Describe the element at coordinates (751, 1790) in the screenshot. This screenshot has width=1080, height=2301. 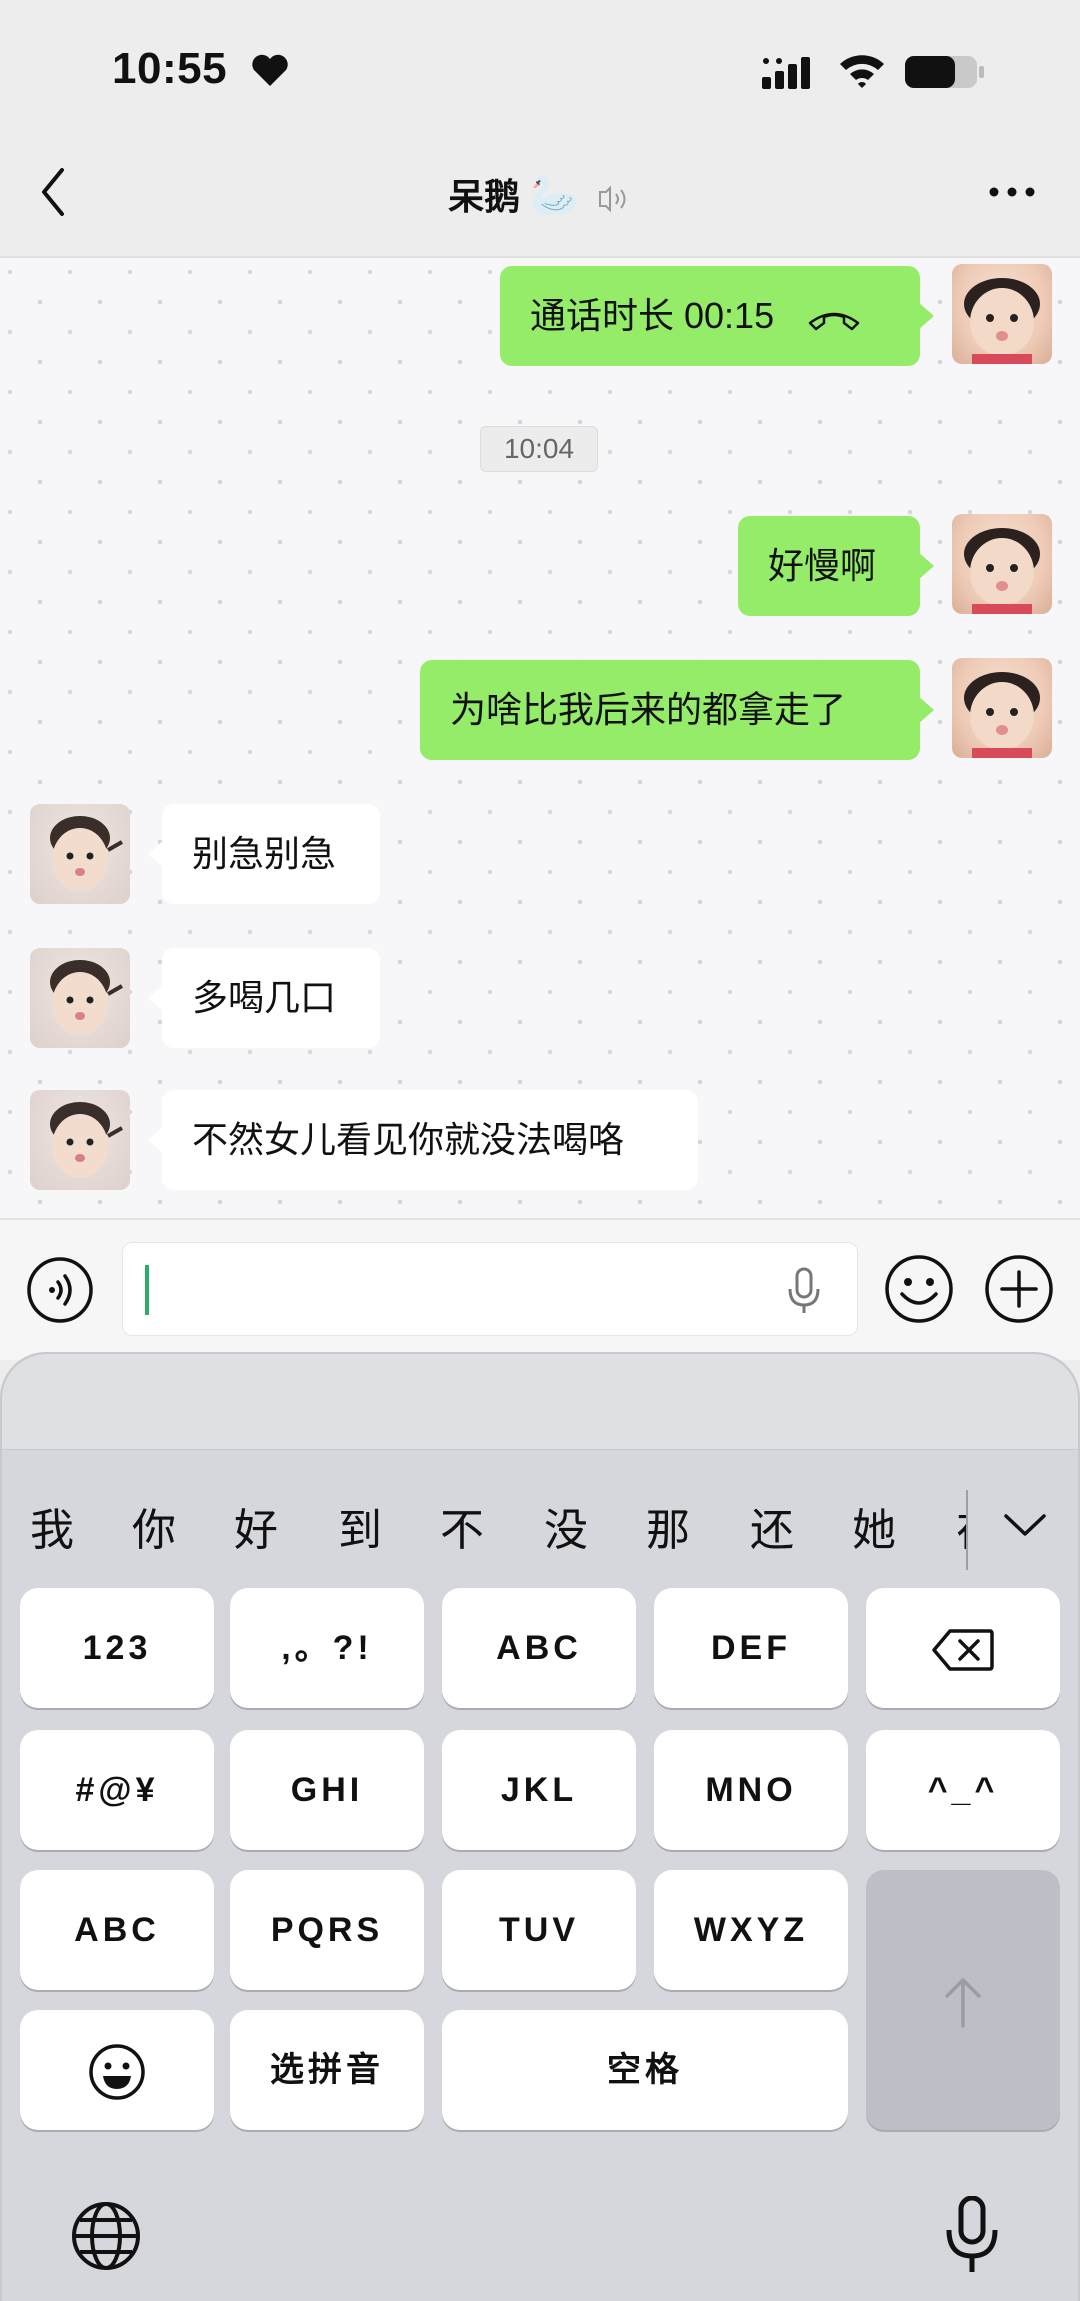
I see `key-mno: MNO` at that location.